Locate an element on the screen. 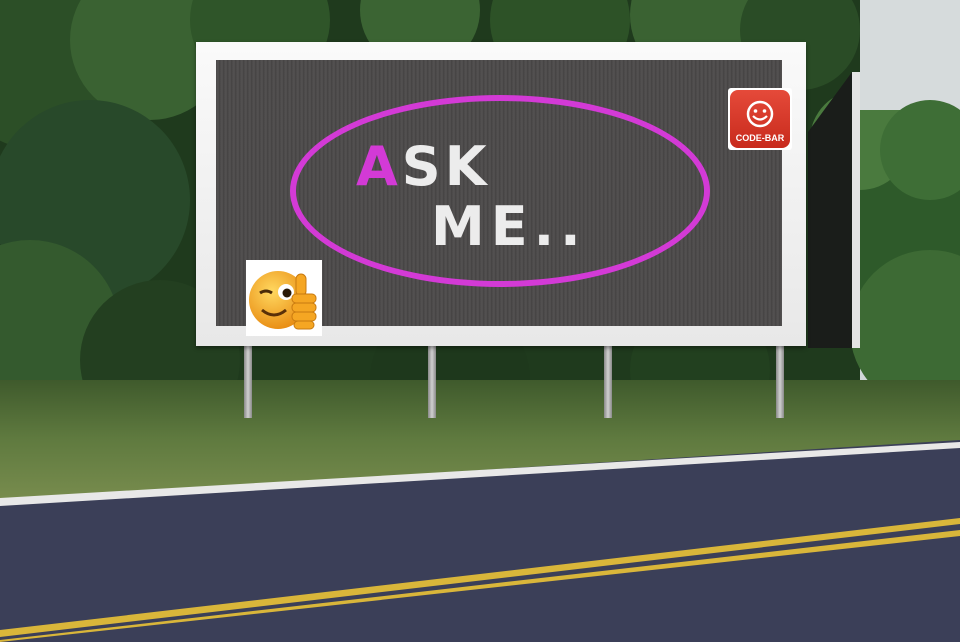  logo-badge: CODE-BAR is located at coordinates (760, 119).